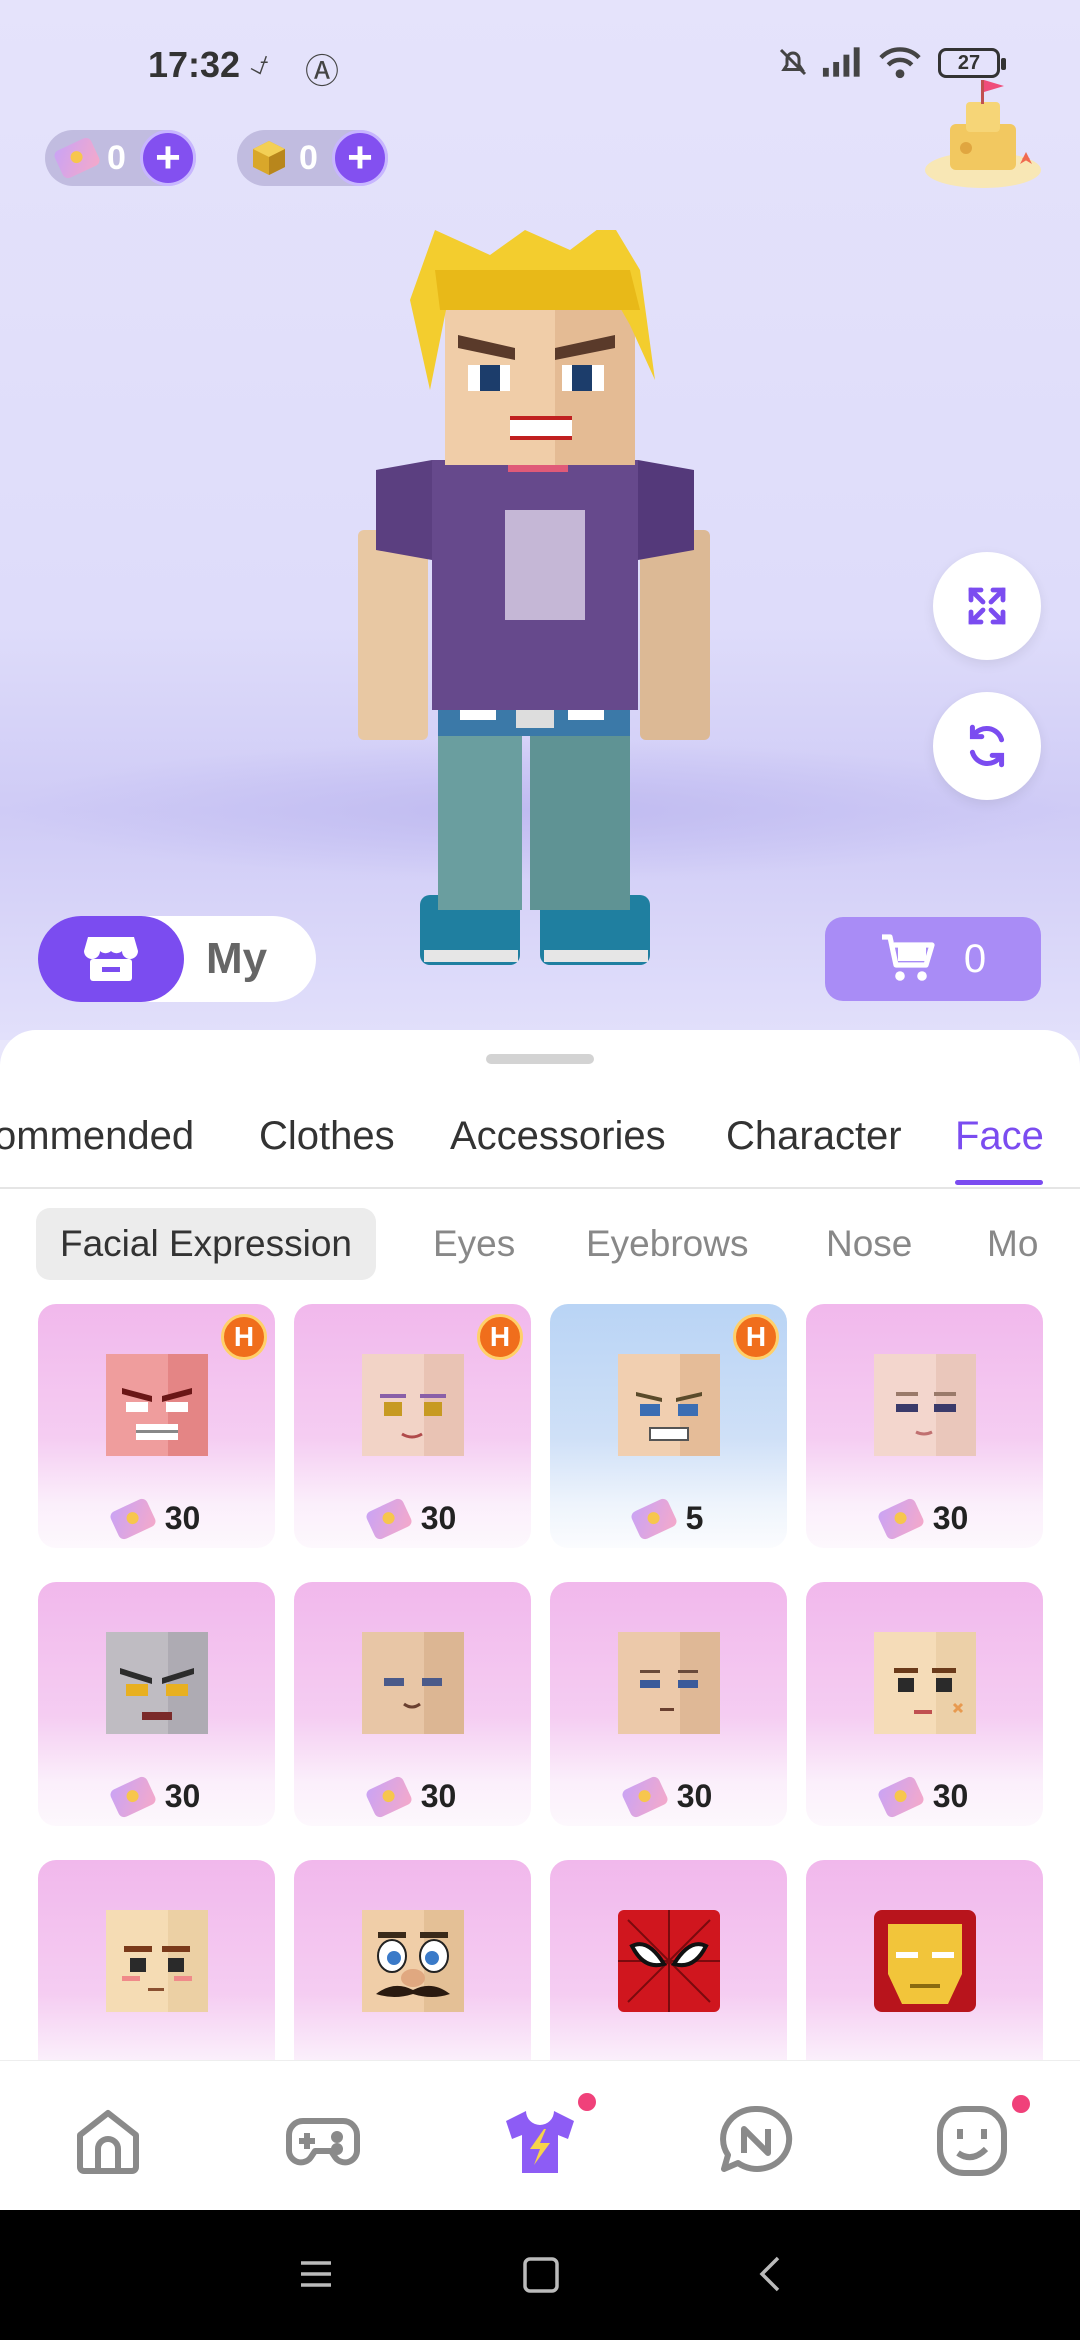 The image size is (1080, 2340). I want to click on bottom-navigation, so click(540, 2135).